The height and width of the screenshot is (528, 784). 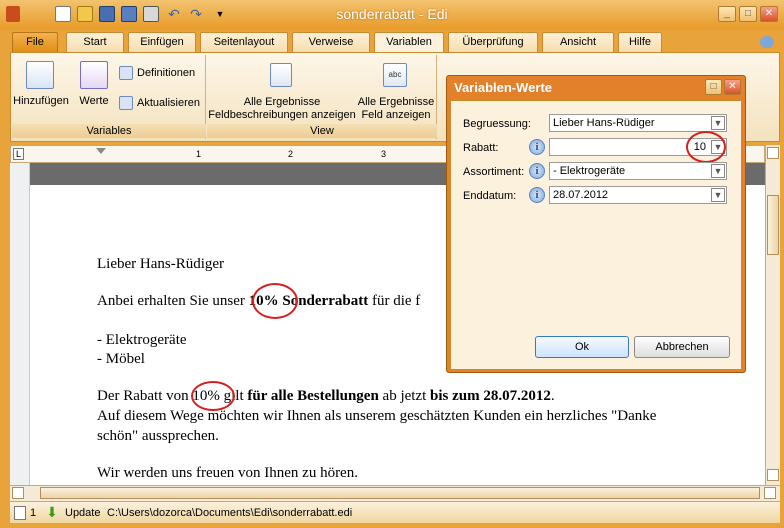 I want to click on update-arrow-icon: ⬇, so click(x=52, y=512).